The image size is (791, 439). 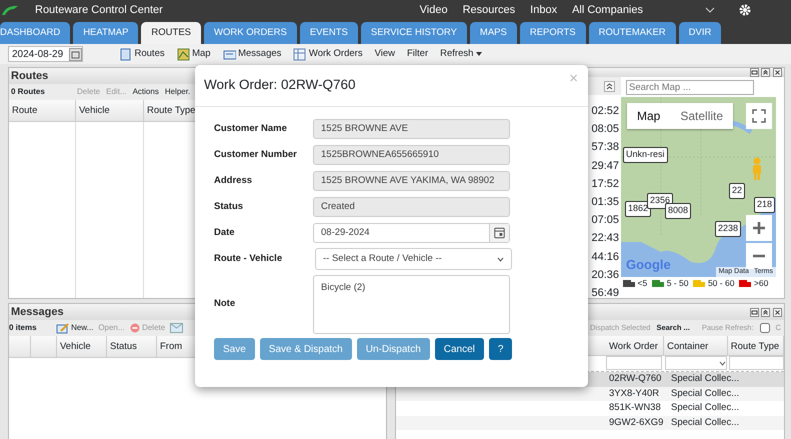 I want to click on read-only-field: 1525 BROWNE AVE YAKIMA, WA 98902, so click(x=411, y=181).